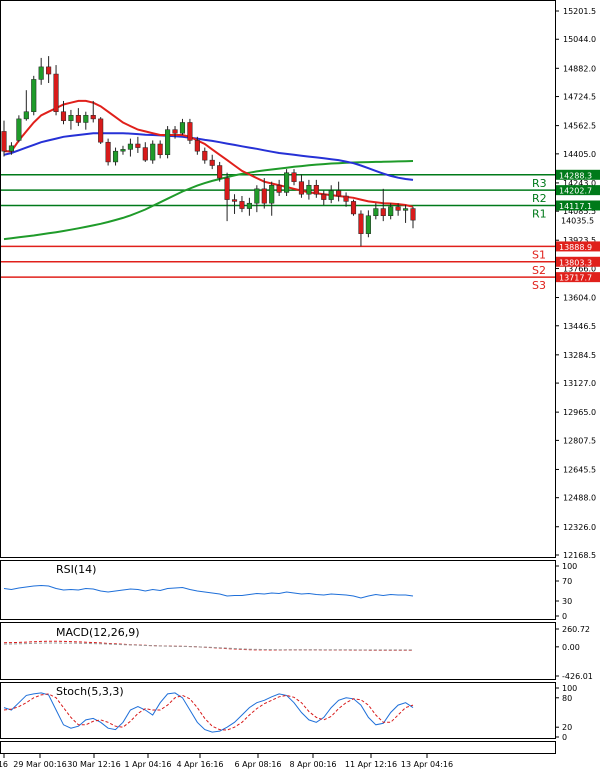  I want to click on rsi-y-axis: 100 70 30 0, so click(566, 591).